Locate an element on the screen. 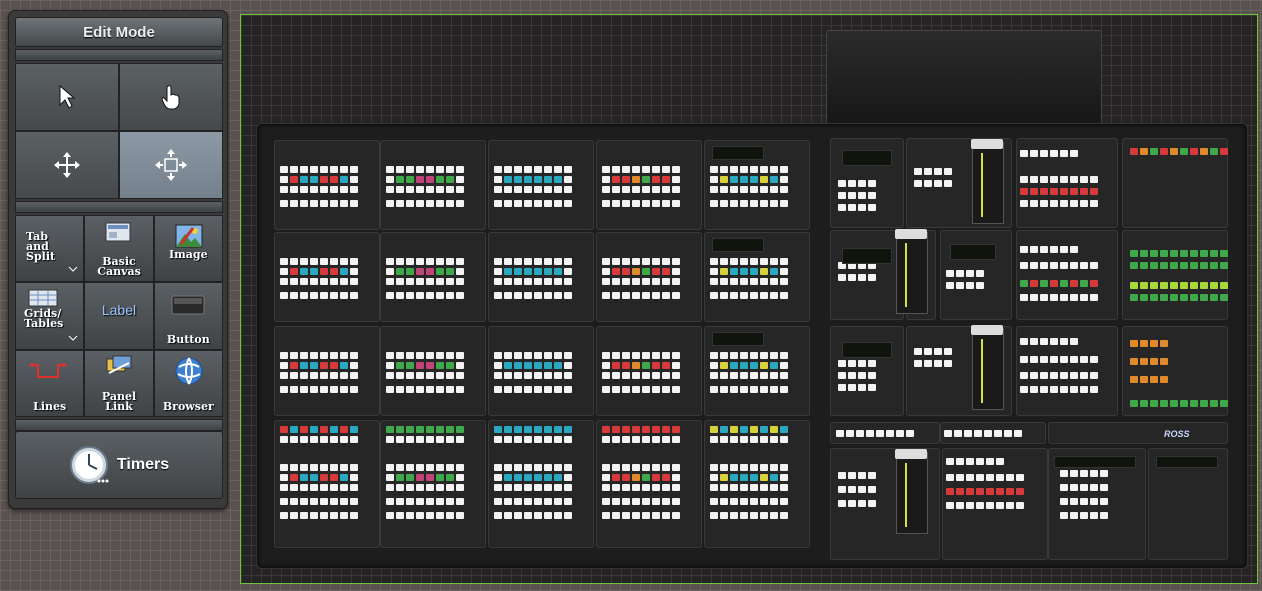 The width and height of the screenshot is (1262, 591). label-widget-label: Label is located at coordinates (119, 310).